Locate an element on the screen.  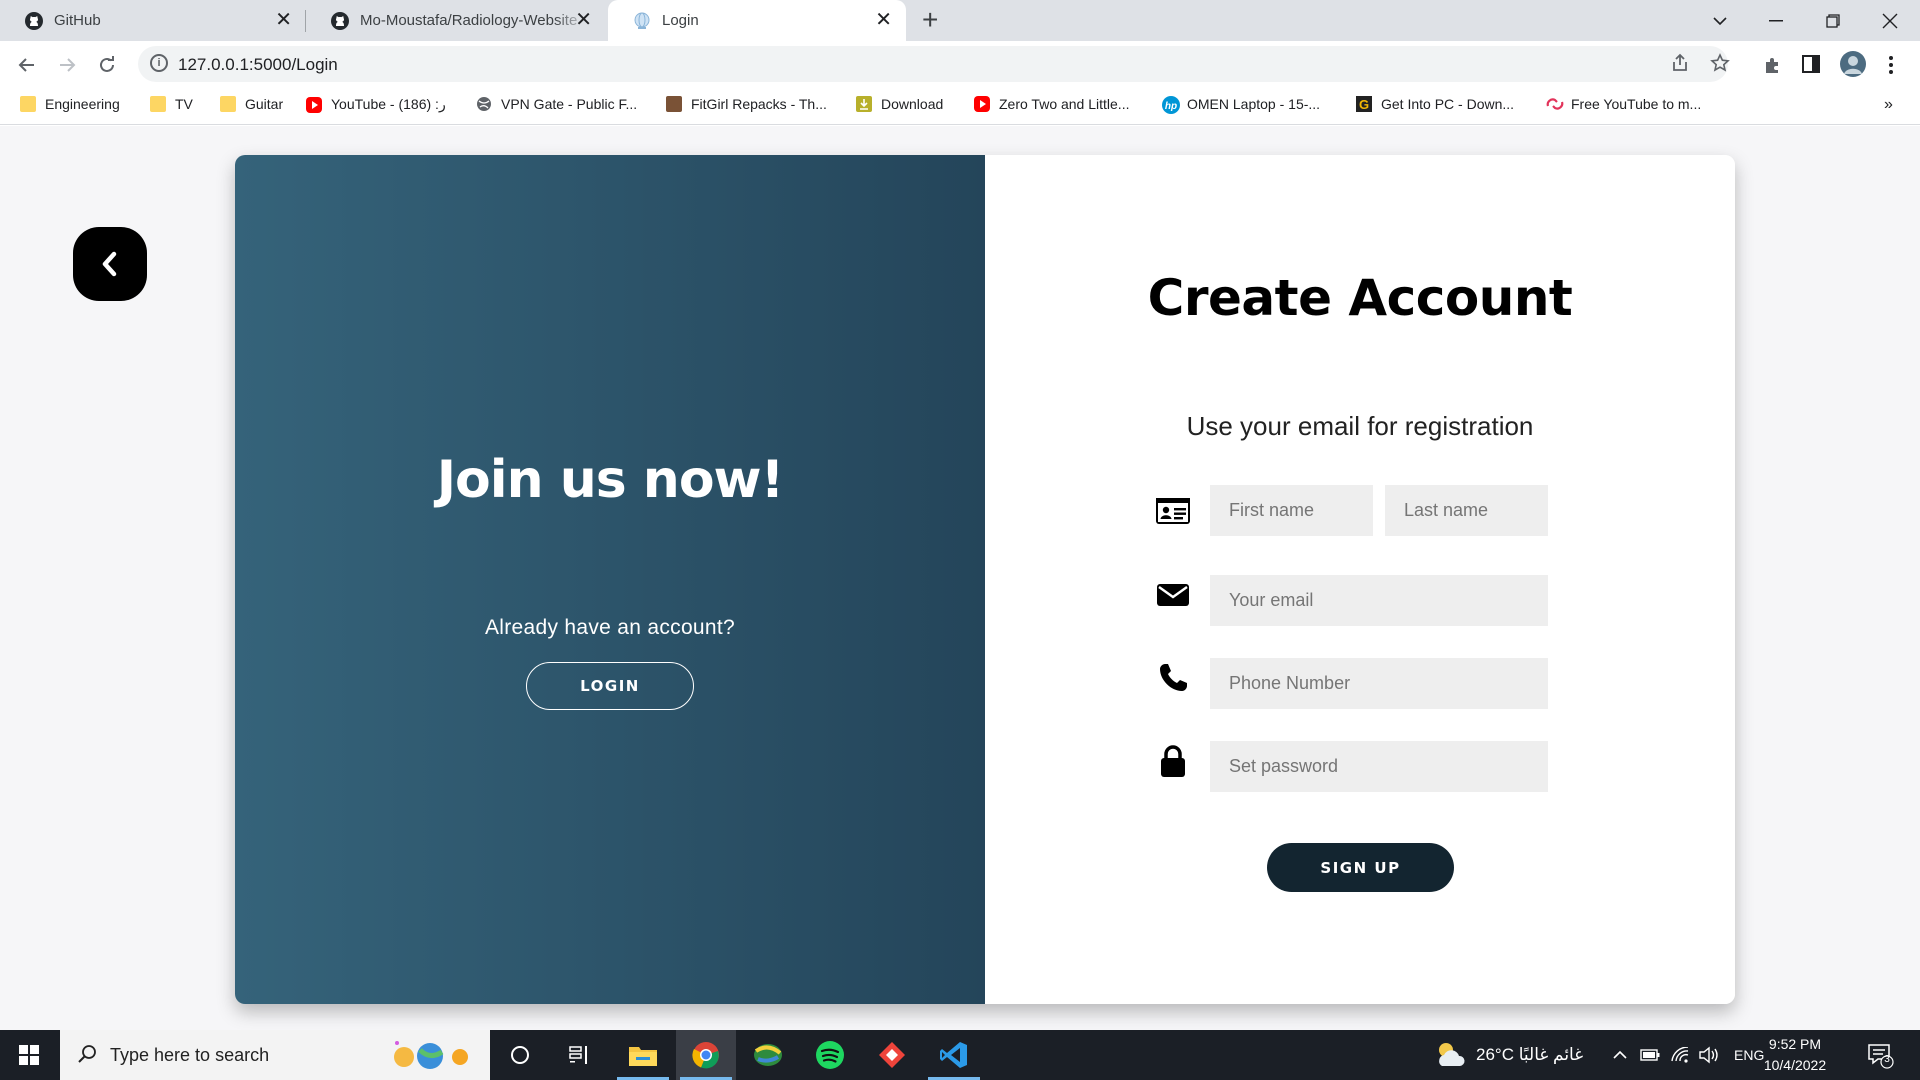
share-icon is located at coordinates (1680, 66).